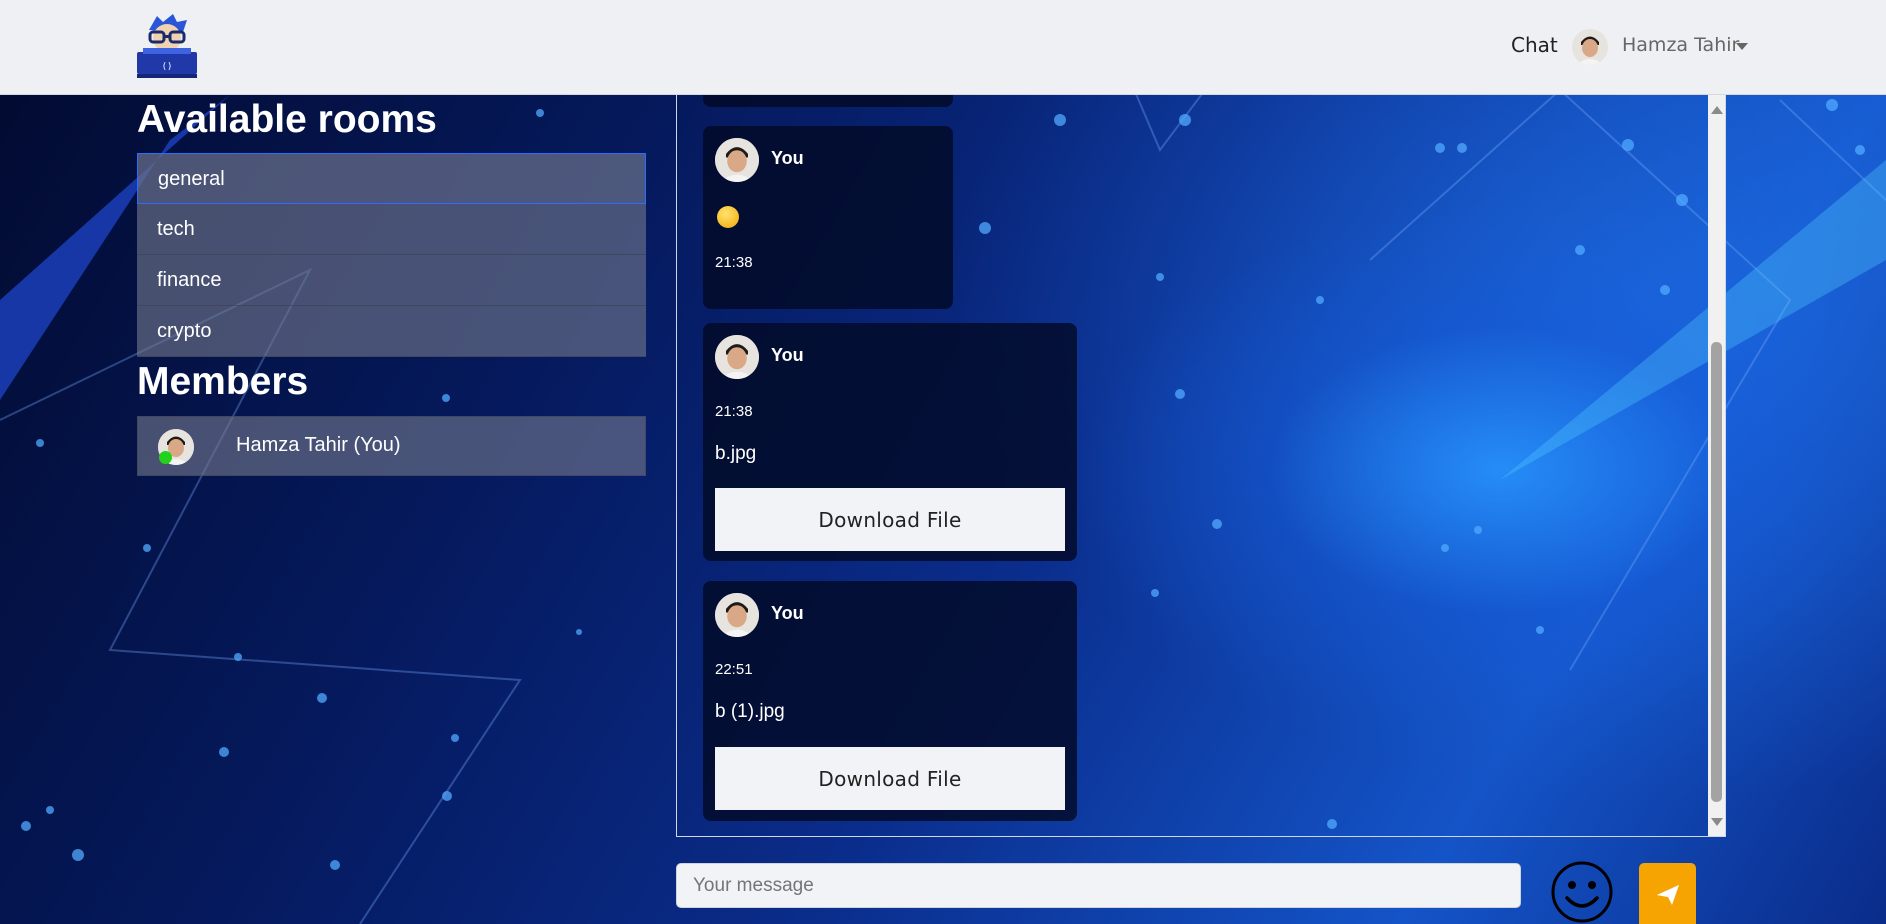  What do you see at coordinates (167, 47) in the screenshot?
I see `coder-logo-icon: ()` at bounding box center [167, 47].